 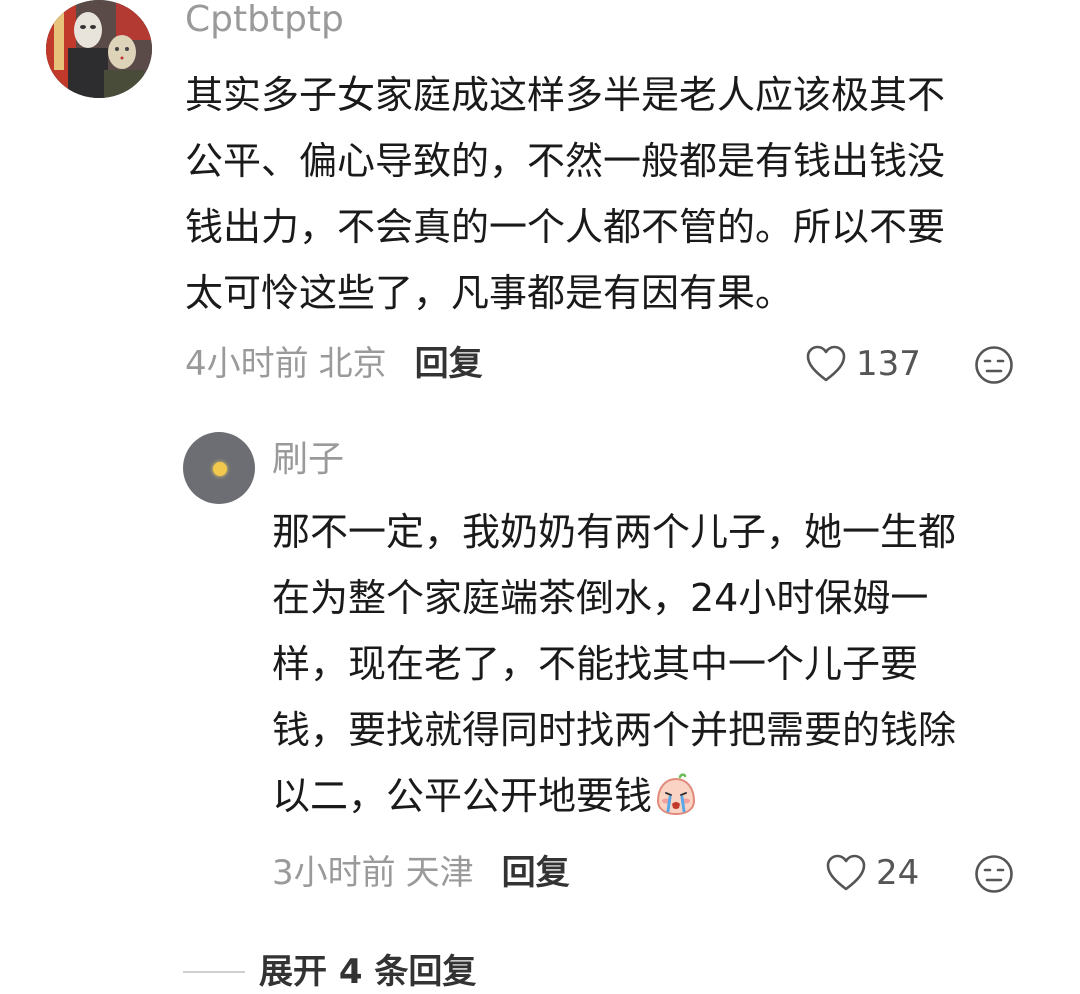 I want to click on reply-text-line: 钱，要找就得同时找两个并把需要的钱除, so click(x=614, y=730).